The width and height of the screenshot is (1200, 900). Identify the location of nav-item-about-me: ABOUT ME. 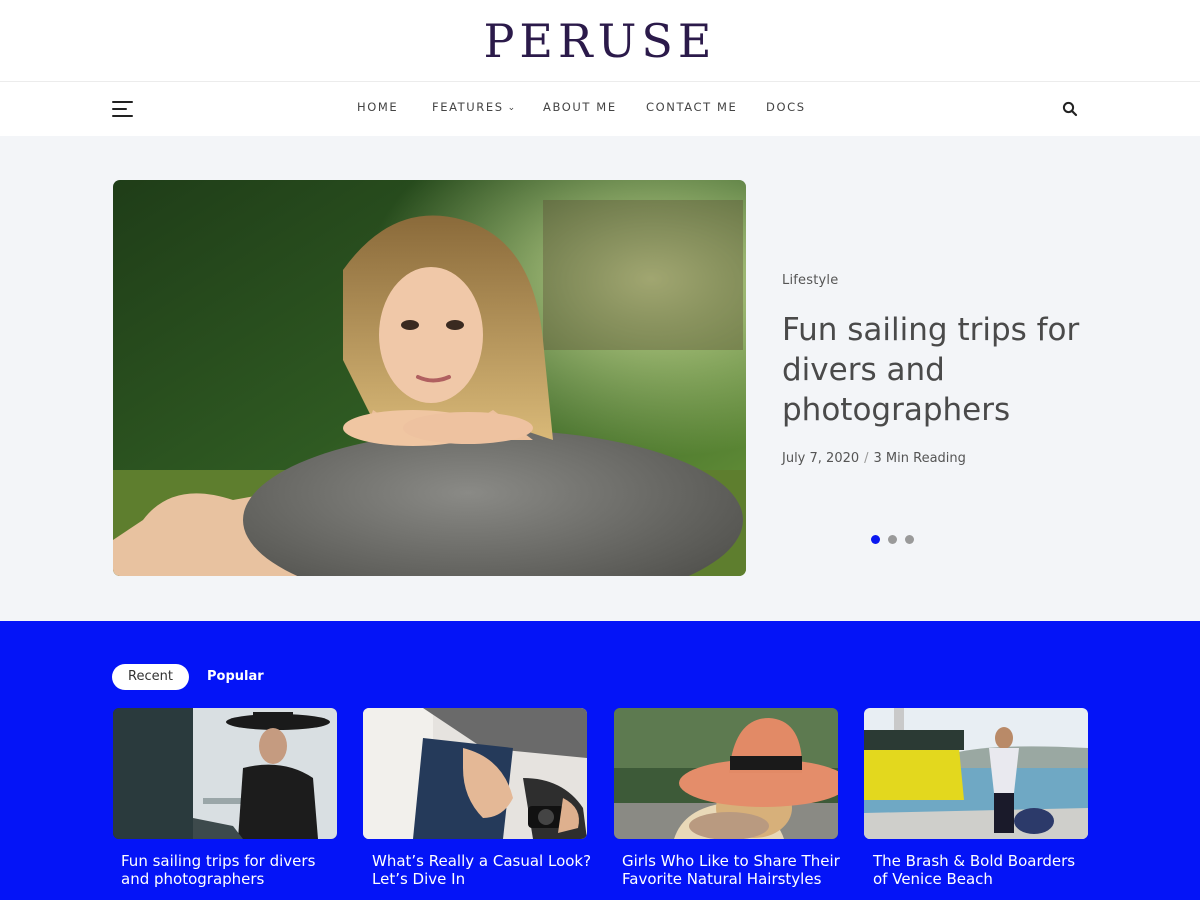
(580, 107).